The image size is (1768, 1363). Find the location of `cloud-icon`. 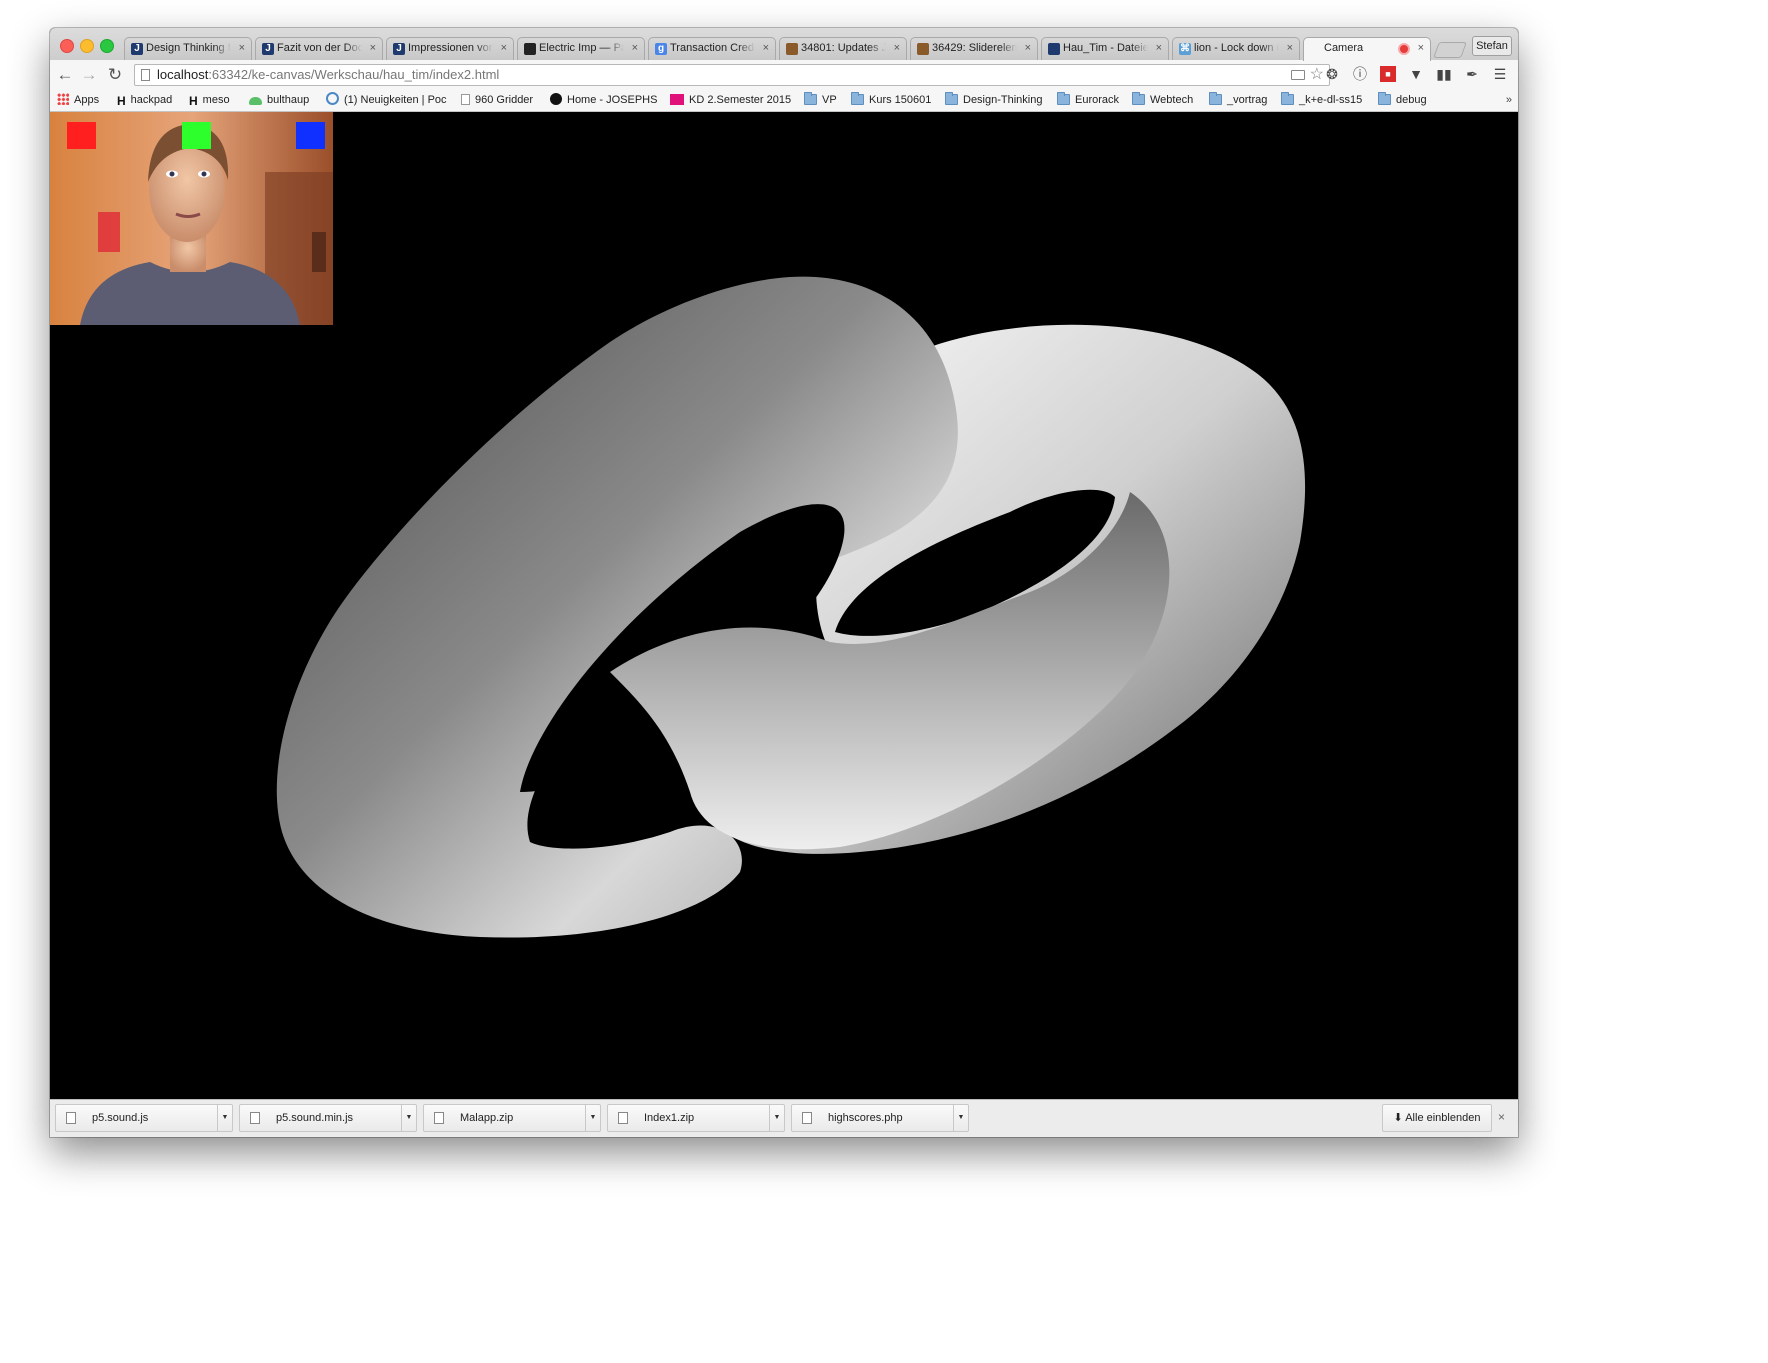

cloud-icon is located at coordinates (255, 101).